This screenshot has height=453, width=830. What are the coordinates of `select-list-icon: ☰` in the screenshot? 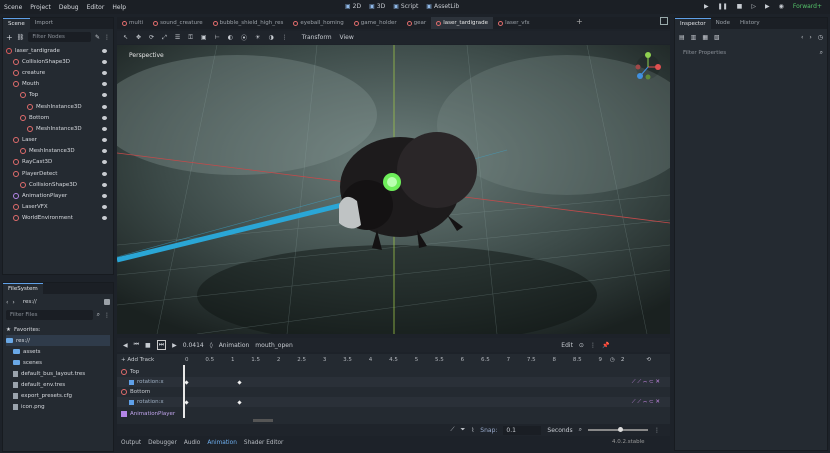 It's located at (177, 37).